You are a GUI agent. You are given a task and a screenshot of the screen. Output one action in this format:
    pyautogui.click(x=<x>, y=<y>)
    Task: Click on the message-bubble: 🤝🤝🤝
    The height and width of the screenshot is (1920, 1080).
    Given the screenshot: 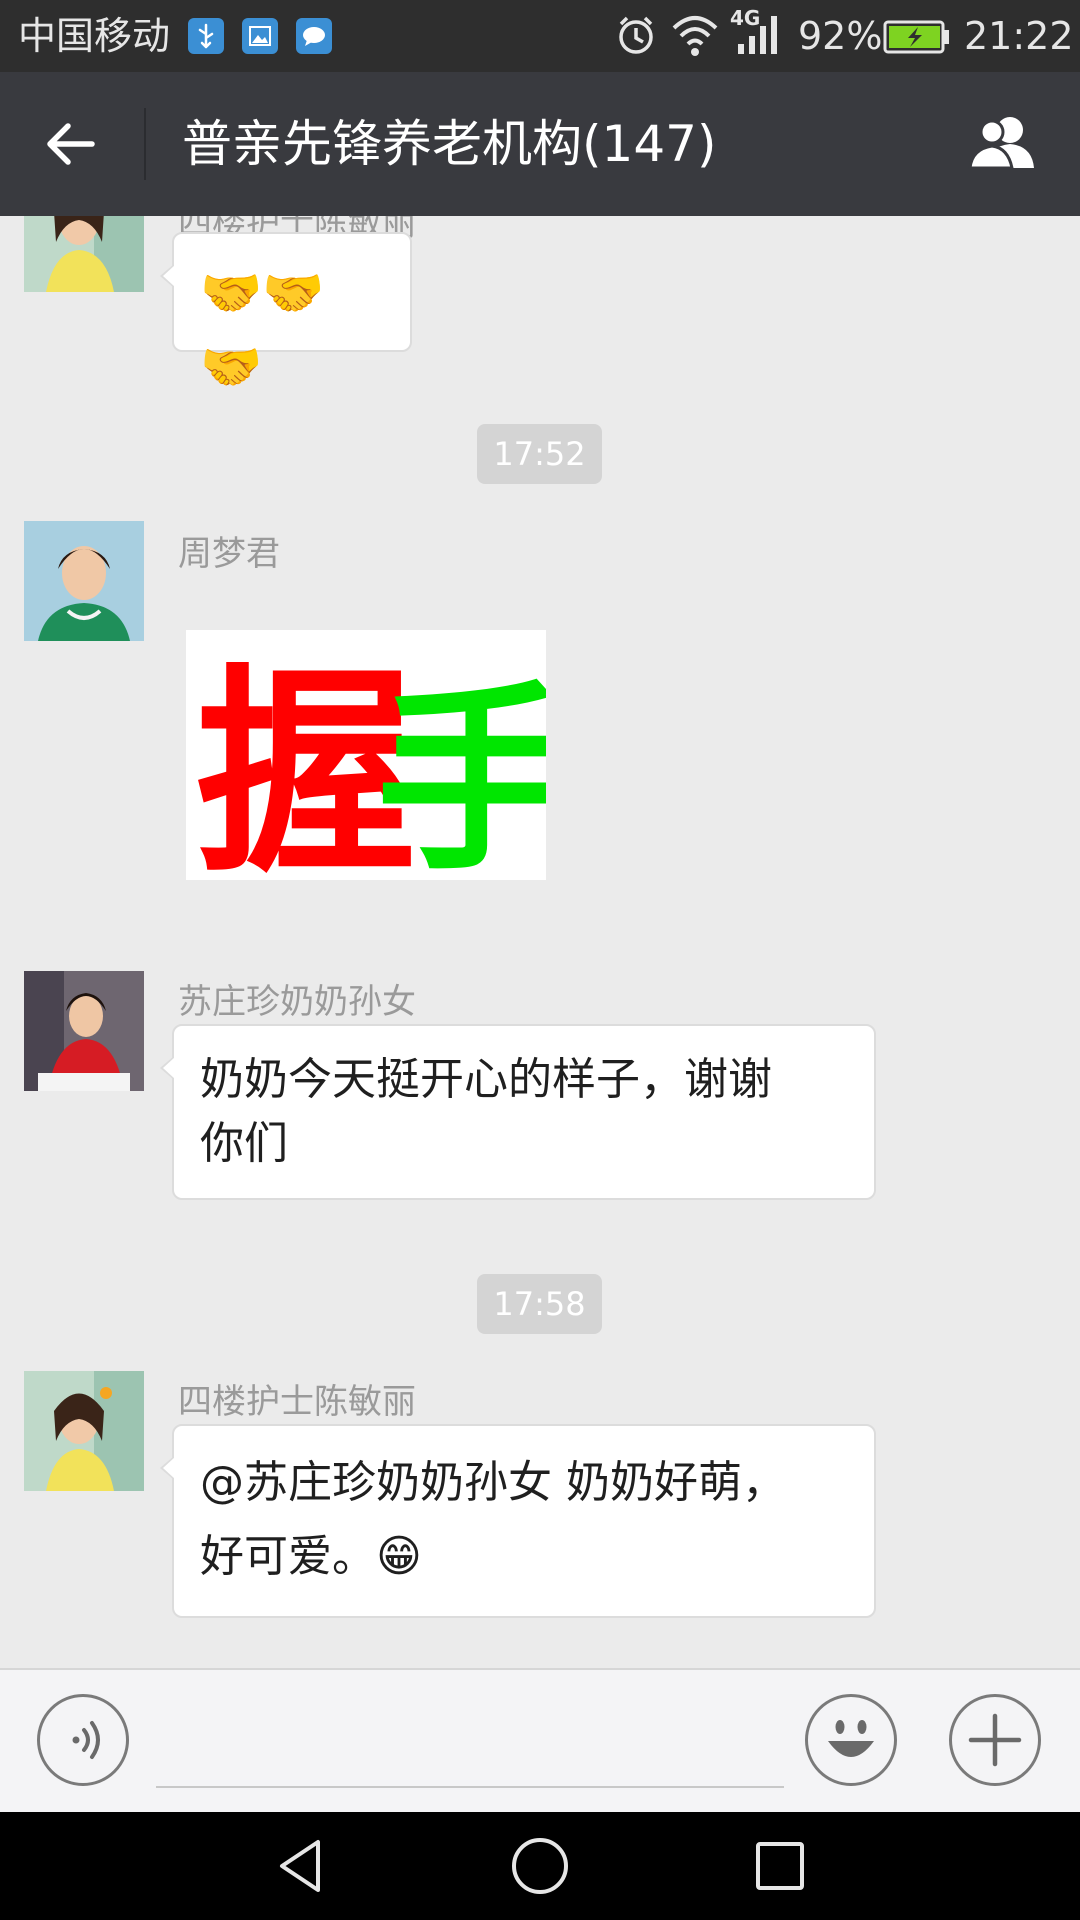 What is the action you would take?
    pyautogui.click(x=286, y=314)
    